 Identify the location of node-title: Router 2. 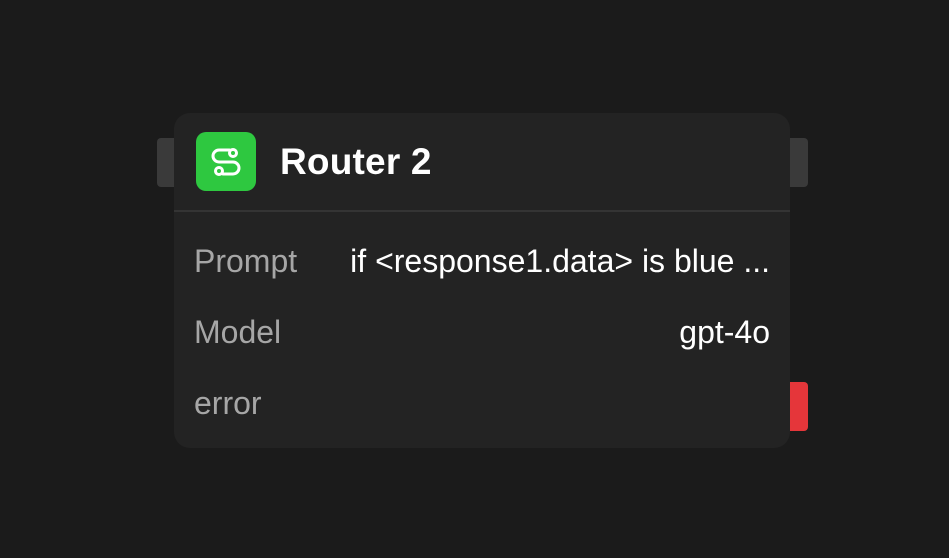
(356, 161).